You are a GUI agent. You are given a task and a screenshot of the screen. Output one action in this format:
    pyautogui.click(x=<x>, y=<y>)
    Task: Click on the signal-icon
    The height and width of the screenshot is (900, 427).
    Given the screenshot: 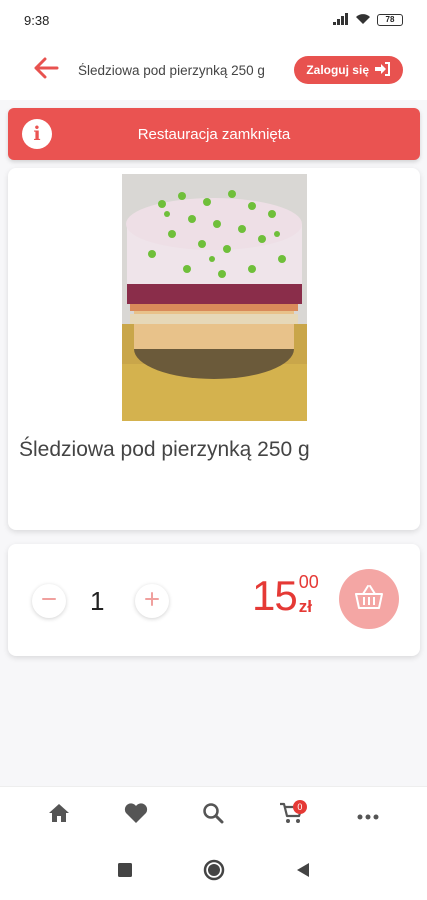 What is the action you would take?
    pyautogui.click(x=341, y=20)
    